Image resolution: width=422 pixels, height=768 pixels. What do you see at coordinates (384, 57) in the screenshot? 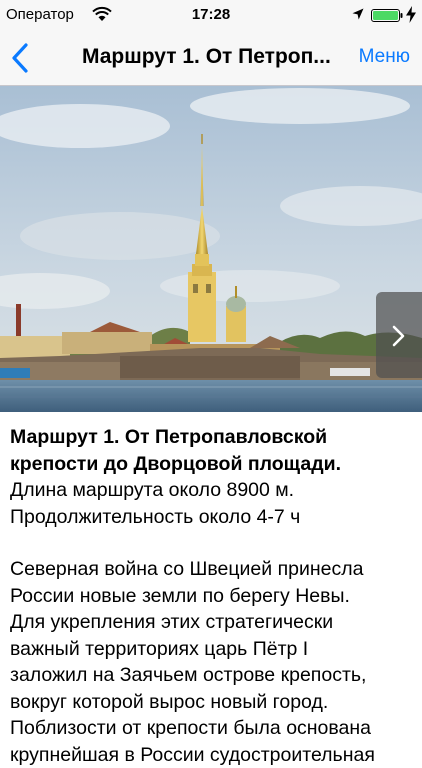
I see `menu-button: Меню` at bounding box center [384, 57].